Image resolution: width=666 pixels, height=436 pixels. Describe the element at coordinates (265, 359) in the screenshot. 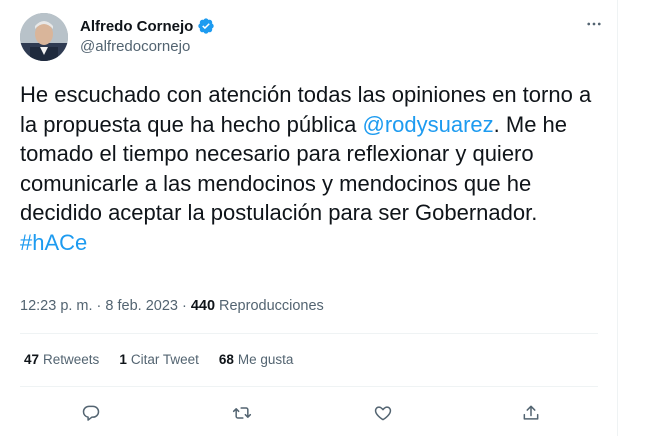

I see `likes-label: Me gusta` at that location.